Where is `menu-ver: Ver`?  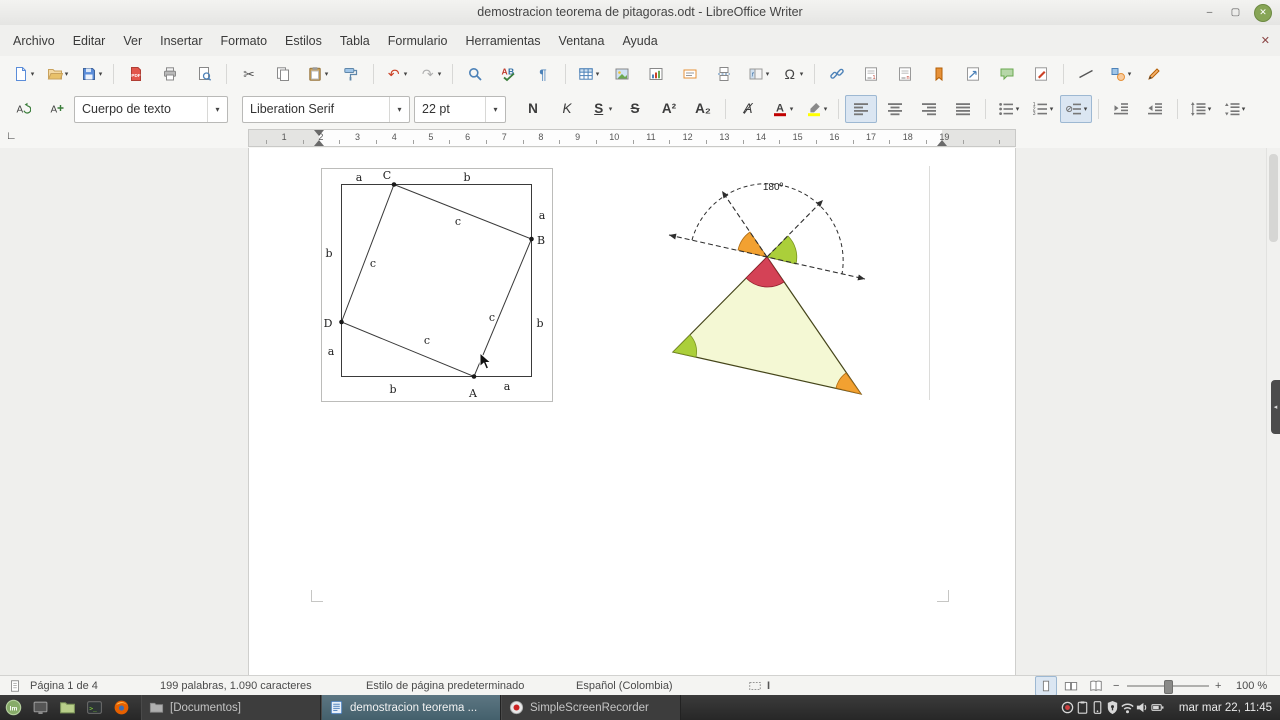 menu-ver: Ver is located at coordinates (132, 41).